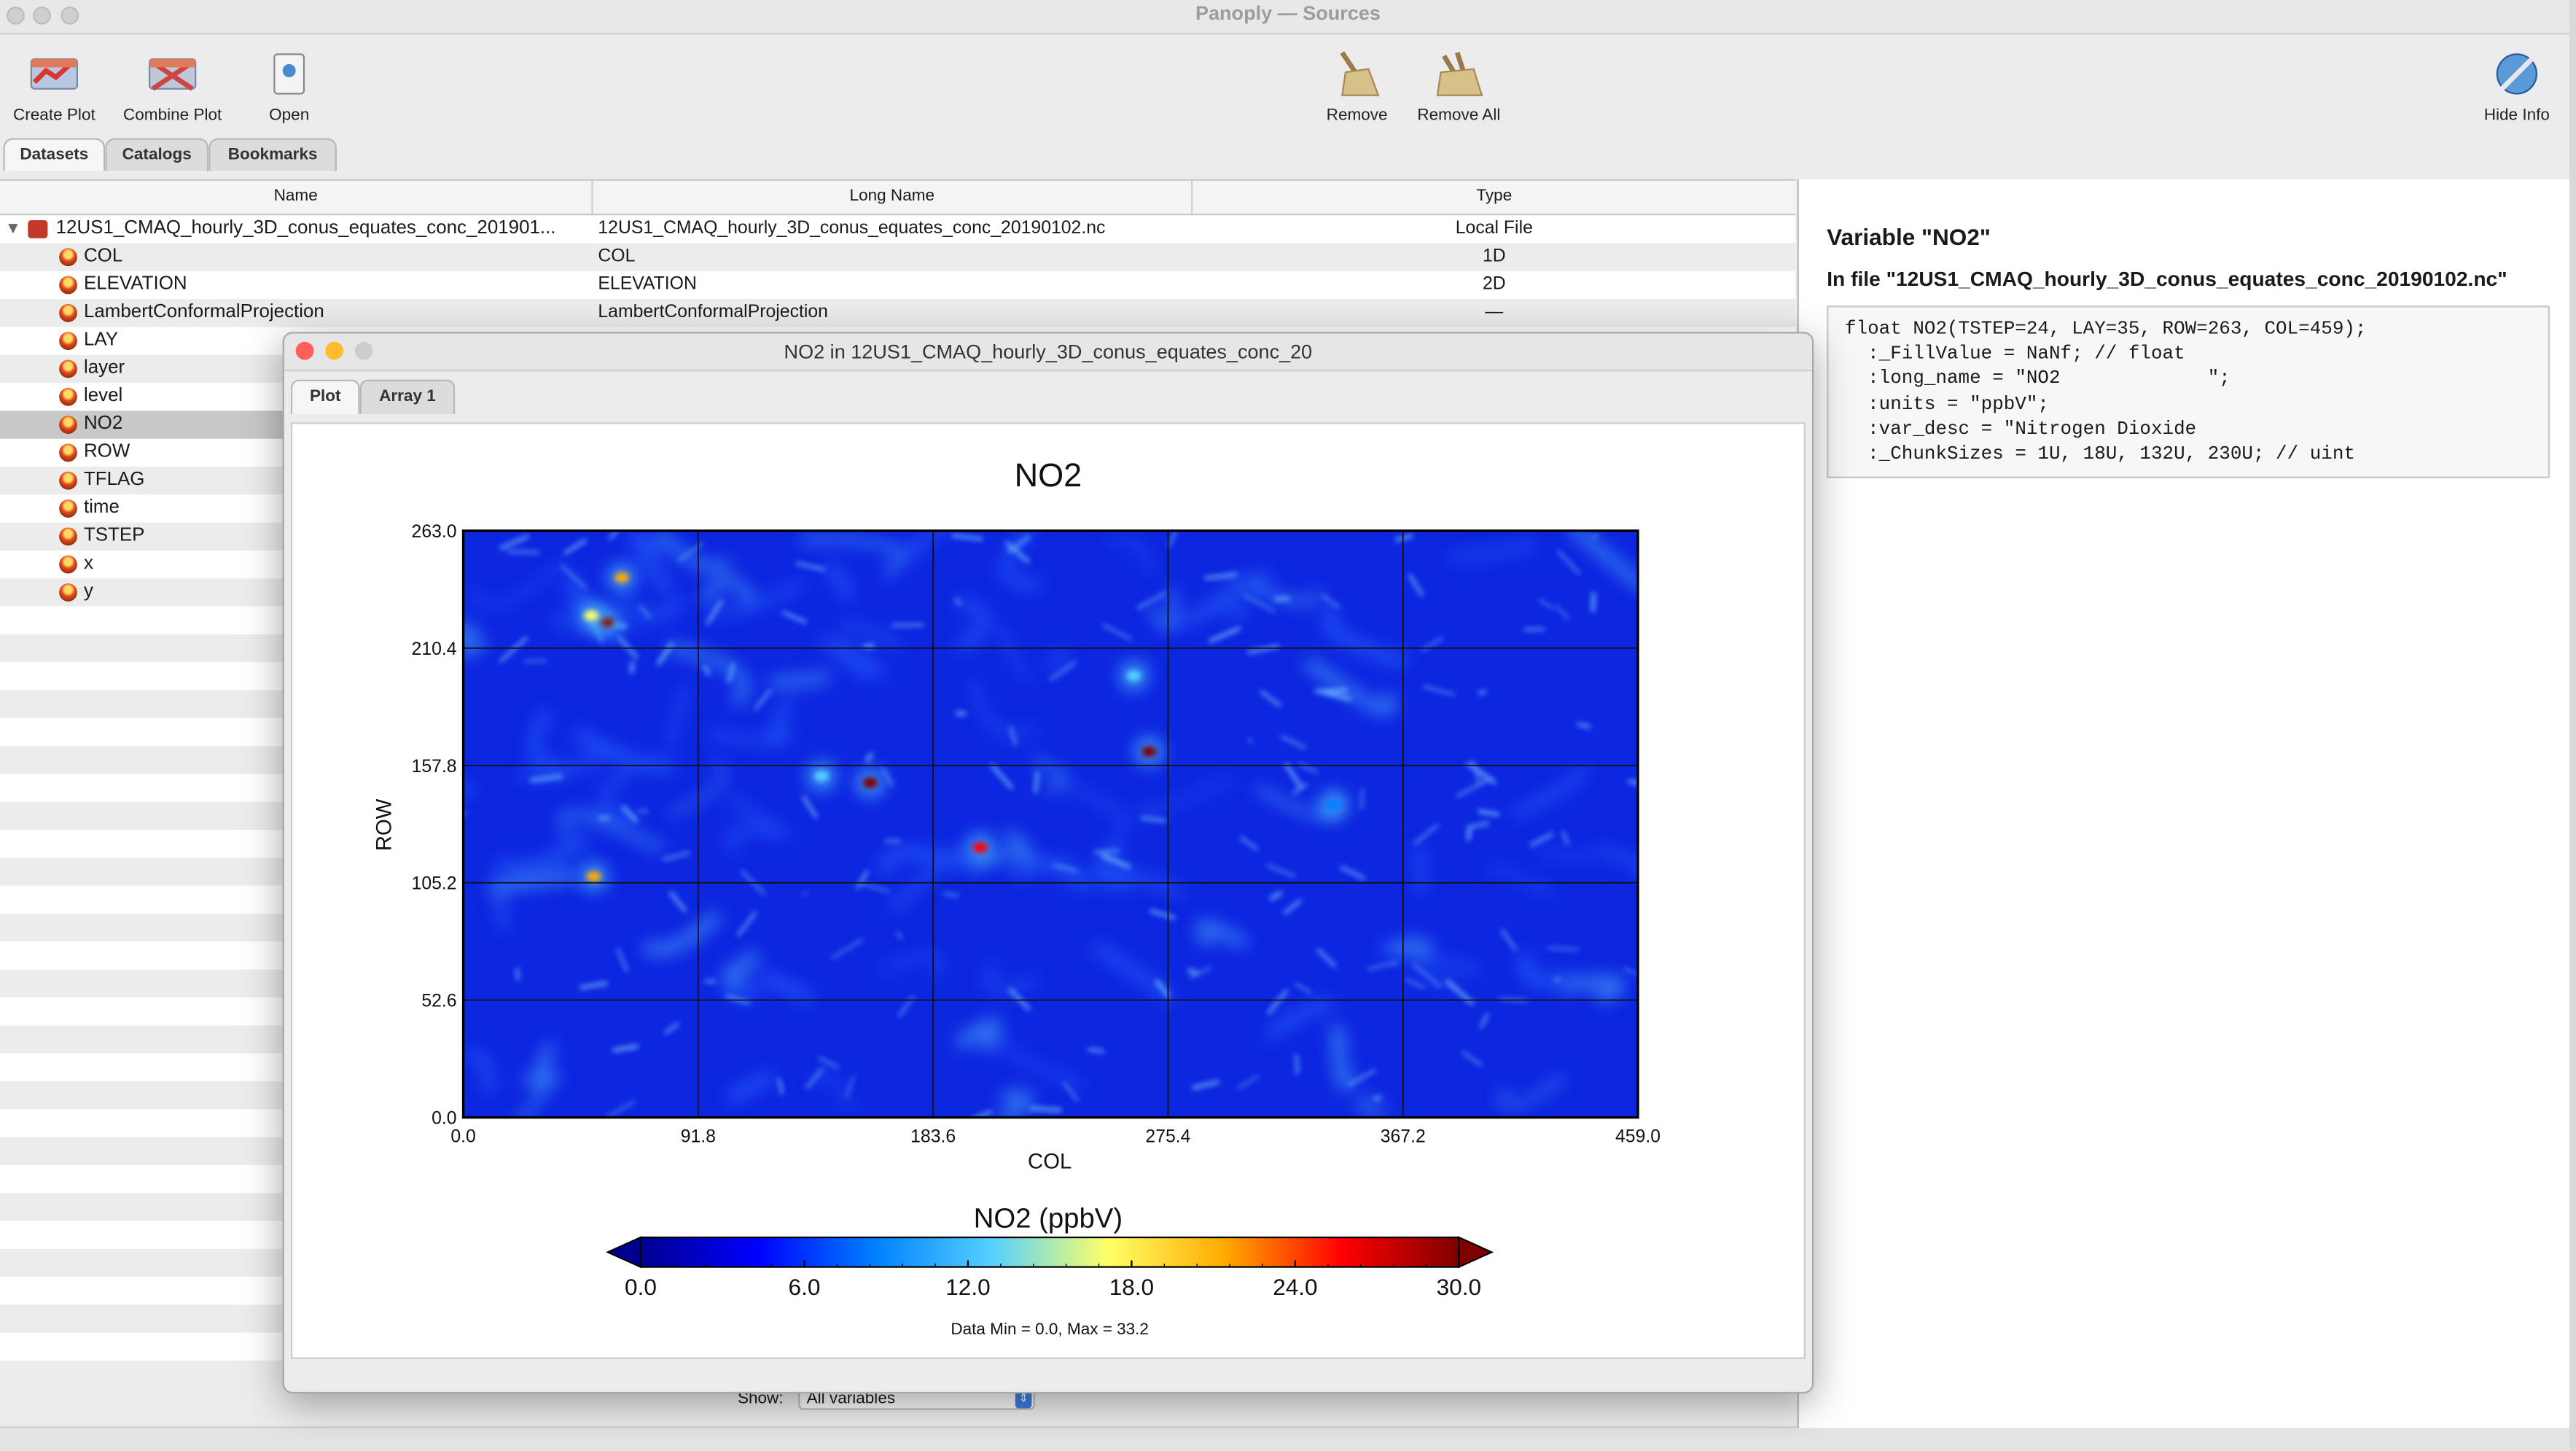 The width and height of the screenshot is (2576, 1451). Describe the element at coordinates (897, 285) in the screenshot. I see `variable-row: ELEVATION ELEVATION 2D` at that location.